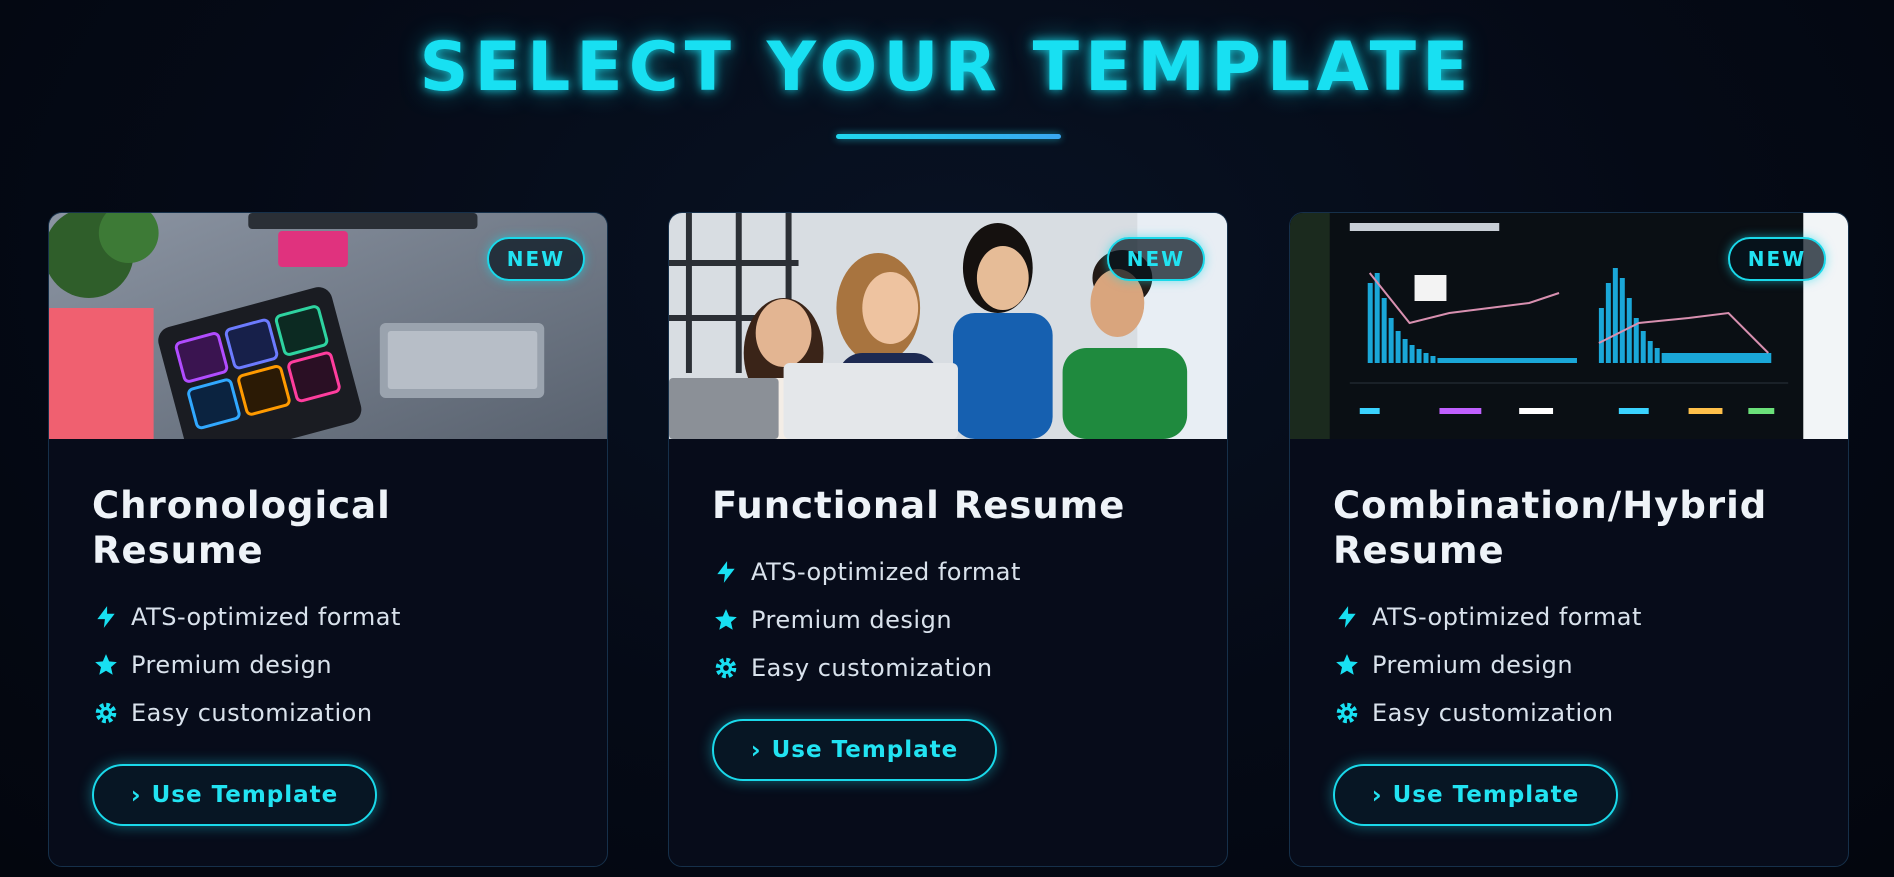  I want to click on card-title: Chronological Resume, so click(241, 528).